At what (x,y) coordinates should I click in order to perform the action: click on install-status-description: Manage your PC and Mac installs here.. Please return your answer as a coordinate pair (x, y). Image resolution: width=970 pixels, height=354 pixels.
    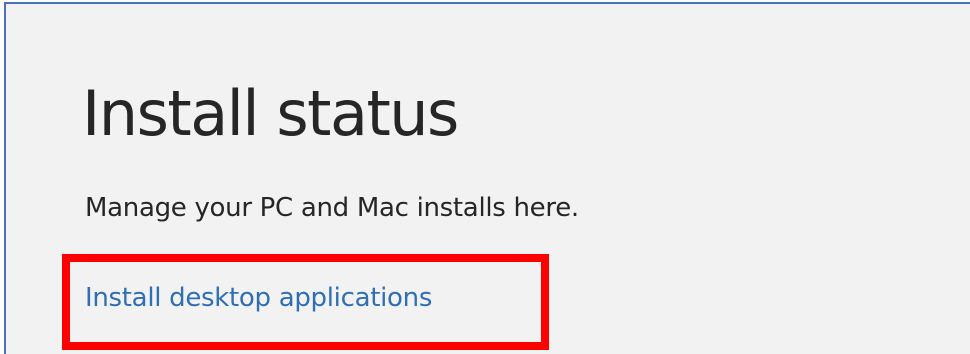
    Looking at the image, I should click on (332, 208).